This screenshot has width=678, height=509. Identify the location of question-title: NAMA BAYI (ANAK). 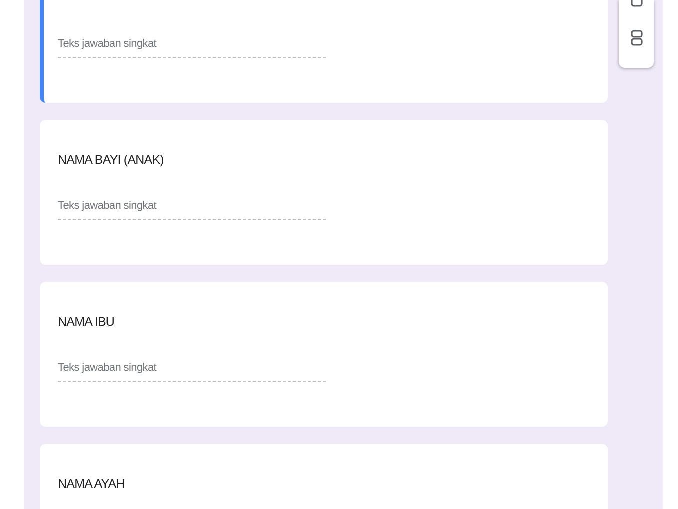
(111, 160).